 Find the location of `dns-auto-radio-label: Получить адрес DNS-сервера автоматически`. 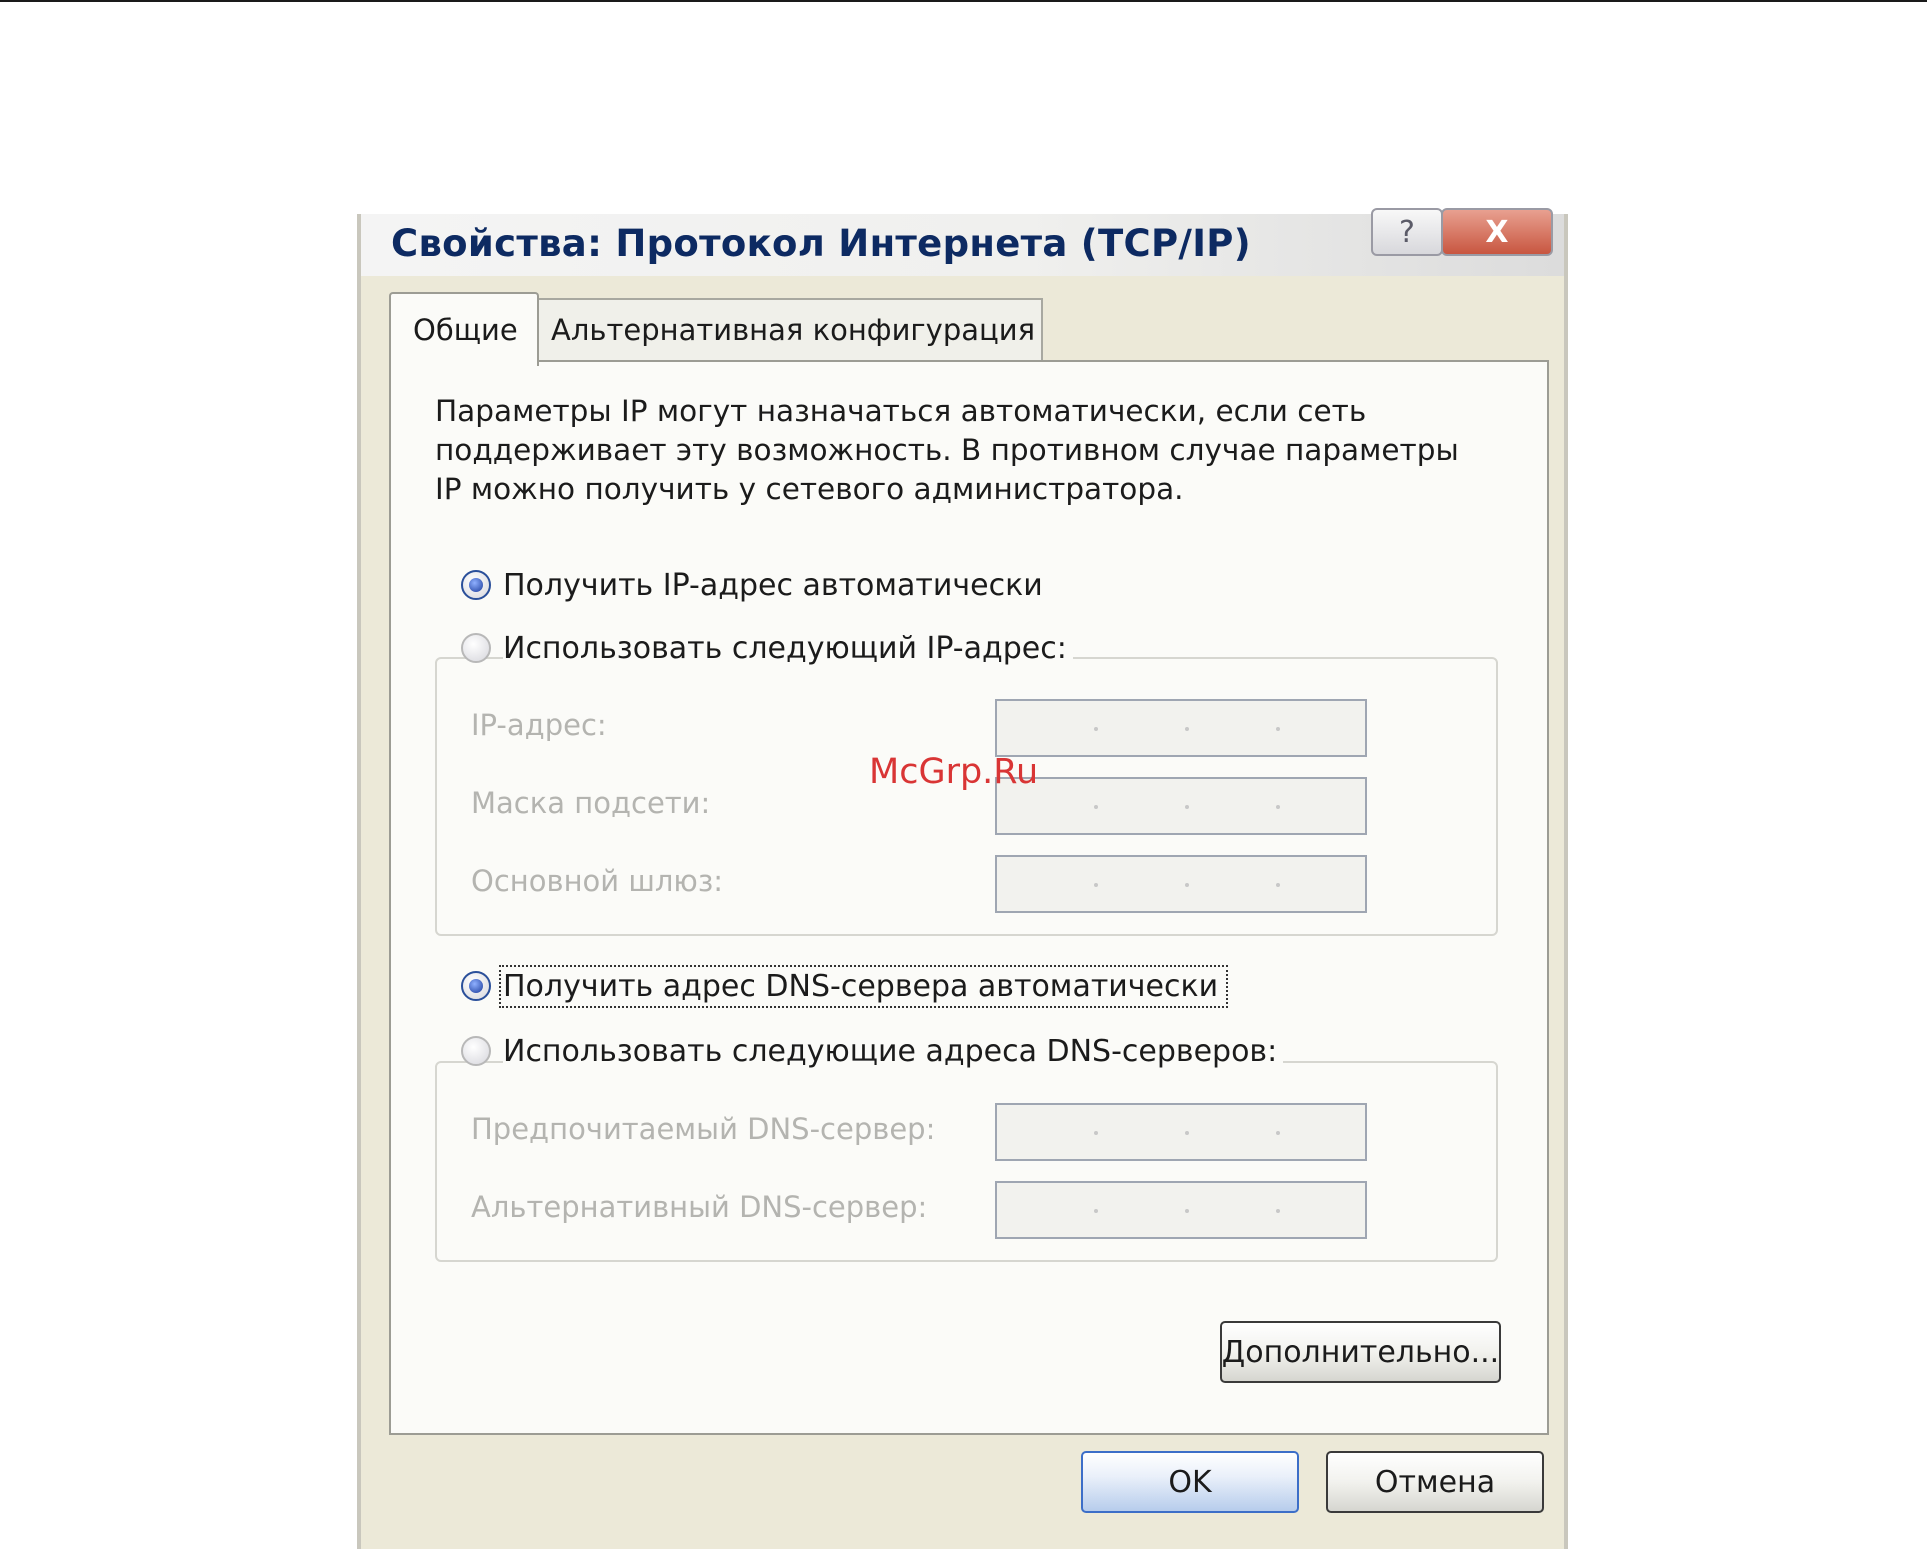

dns-auto-radio-label: Получить адрес DNS-сервера автоматически is located at coordinates (863, 986).